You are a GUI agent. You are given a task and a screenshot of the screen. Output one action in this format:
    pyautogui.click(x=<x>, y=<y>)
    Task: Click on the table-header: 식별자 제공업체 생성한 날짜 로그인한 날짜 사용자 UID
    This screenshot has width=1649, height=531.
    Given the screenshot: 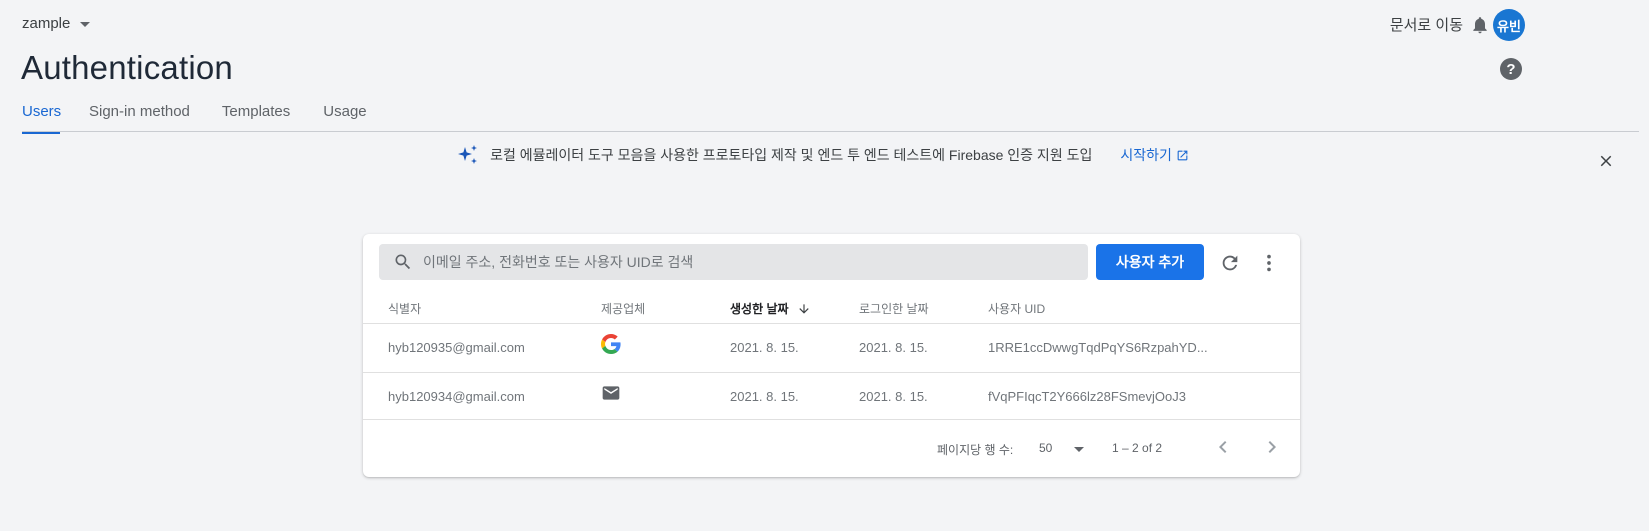 What is the action you would take?
    pyautogui.click(x=831, y=307)
    